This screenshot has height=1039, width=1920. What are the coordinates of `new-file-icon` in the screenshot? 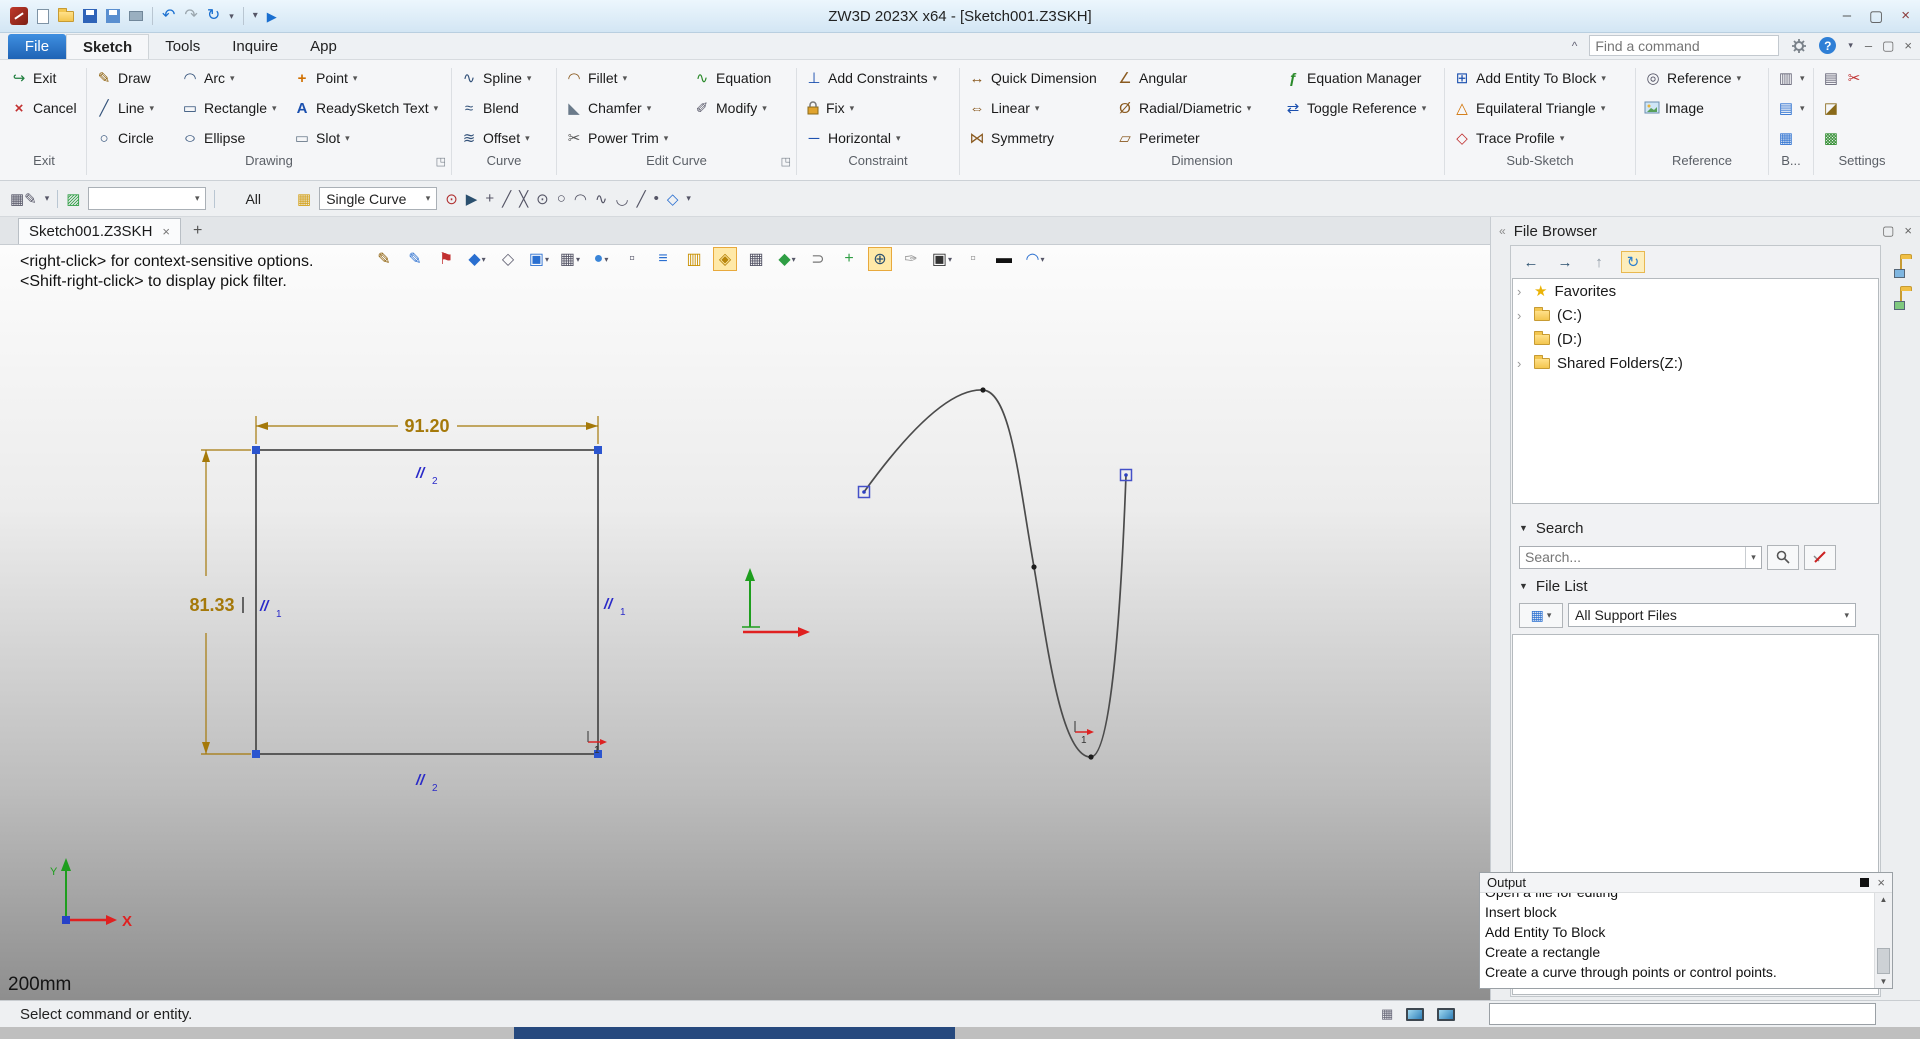 It's located at (43, 16).